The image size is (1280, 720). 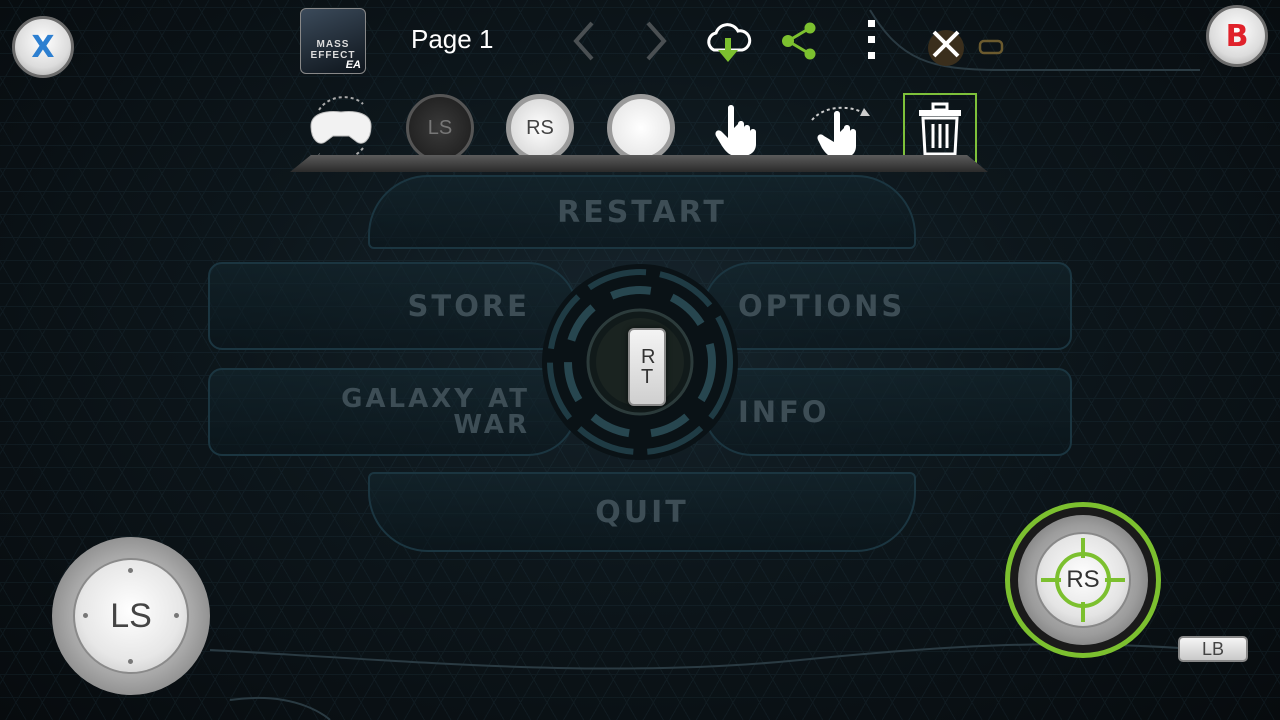 I want to click on rs-stick-tool-label: RS, so click(x=540, y=127).